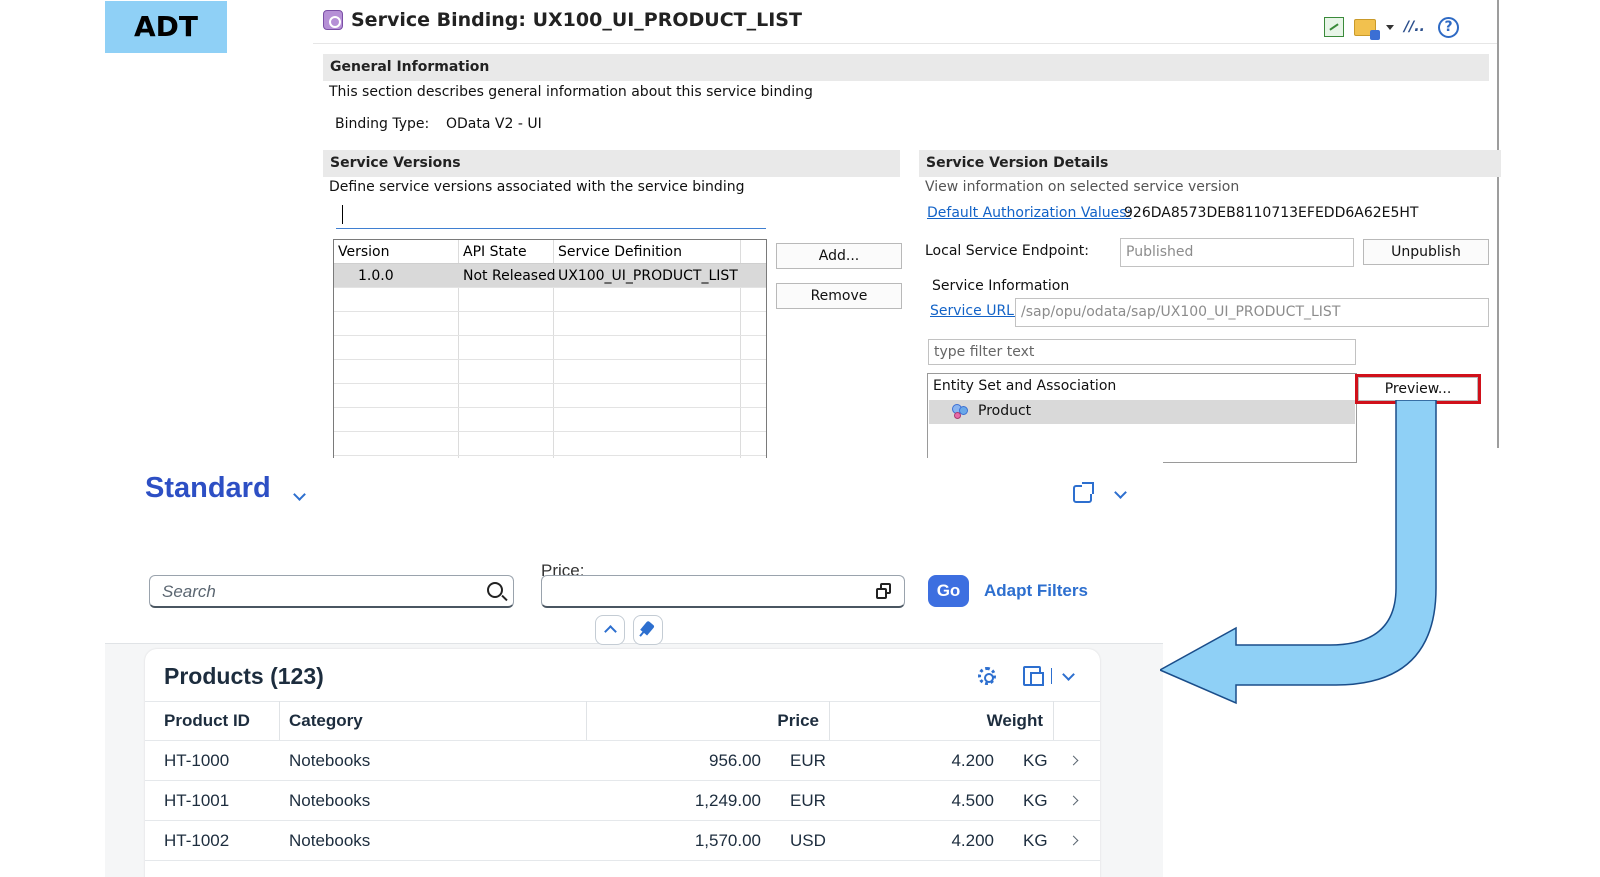 The image size is (1600, 877). I want to click on adt-label-badge: ADT, so click(166, 27).